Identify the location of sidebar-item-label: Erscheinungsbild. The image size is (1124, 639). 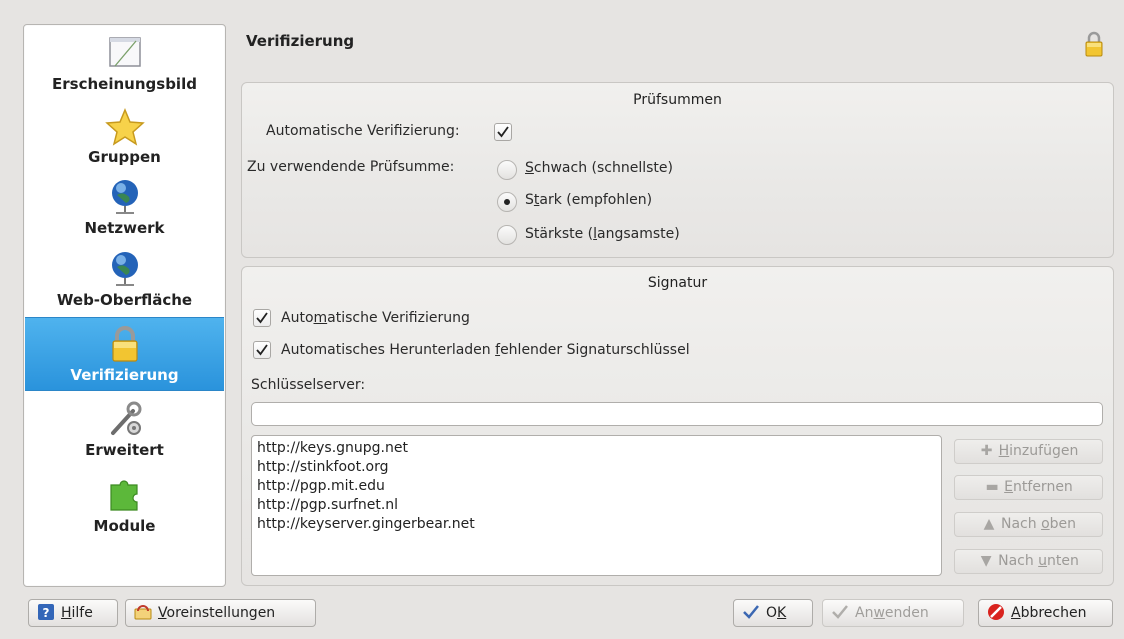
(124, 84).